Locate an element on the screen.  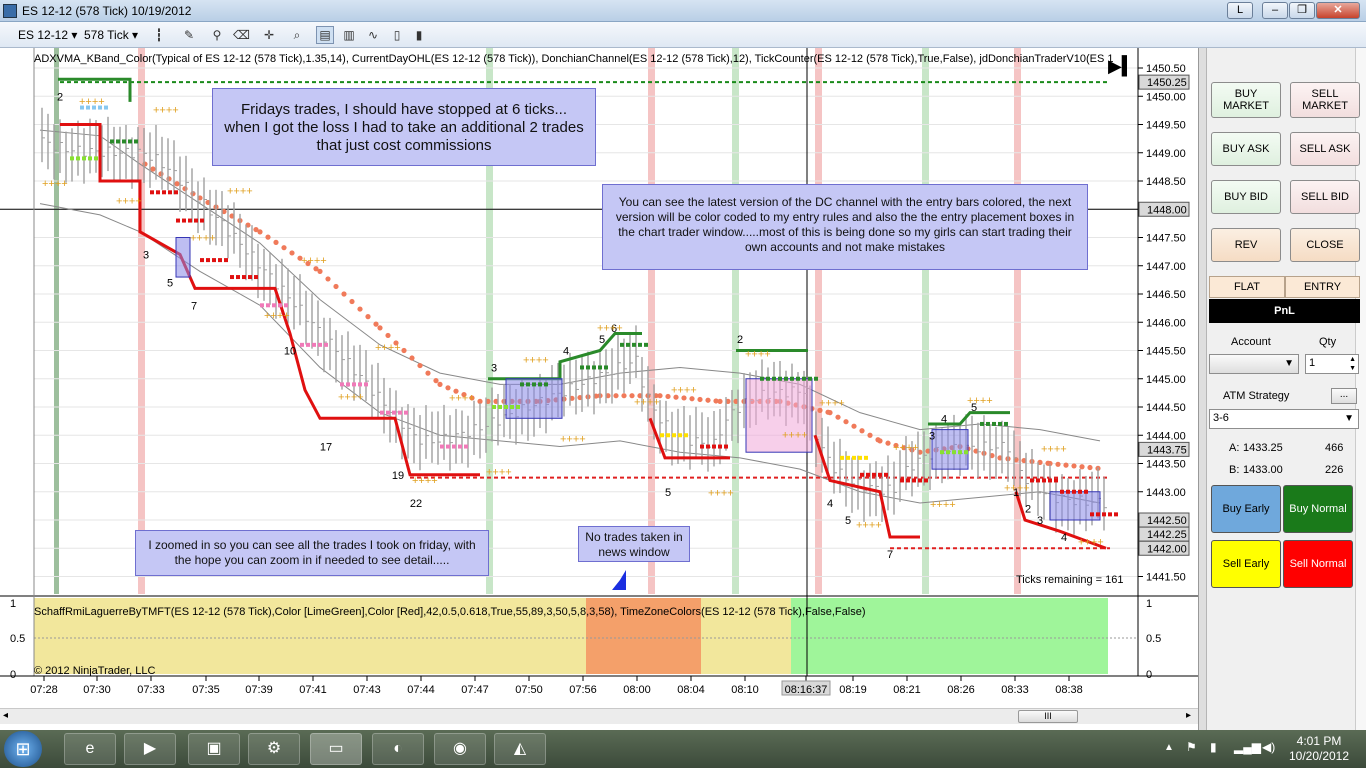
atm-strategy-select: 3-6 ▼ is located at coordinates (1284, 419).